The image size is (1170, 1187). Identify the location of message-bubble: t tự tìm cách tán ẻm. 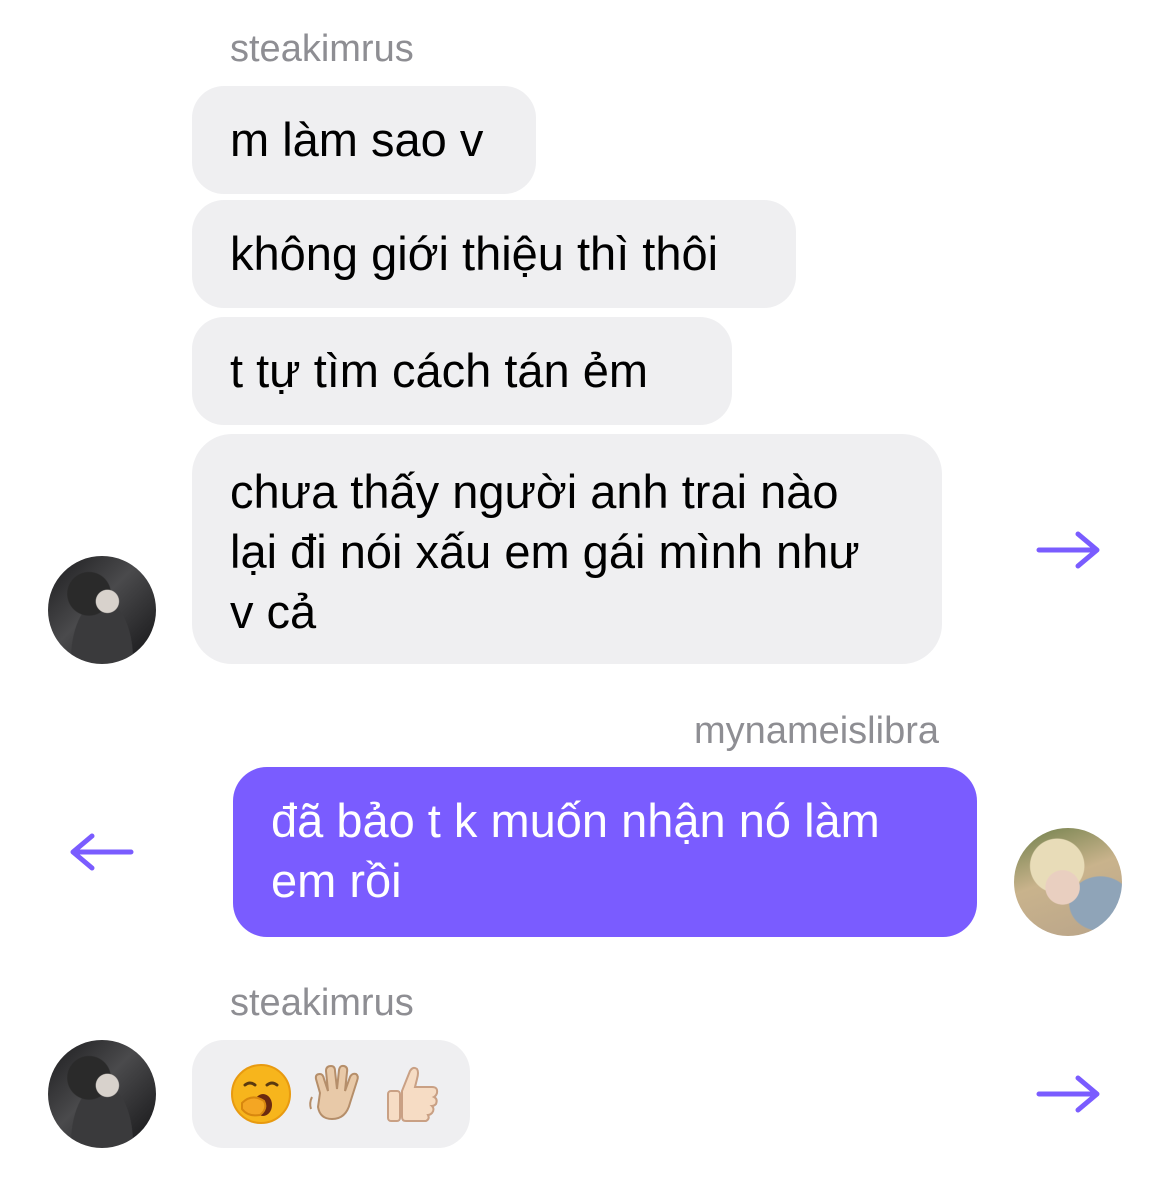
(462, 371).